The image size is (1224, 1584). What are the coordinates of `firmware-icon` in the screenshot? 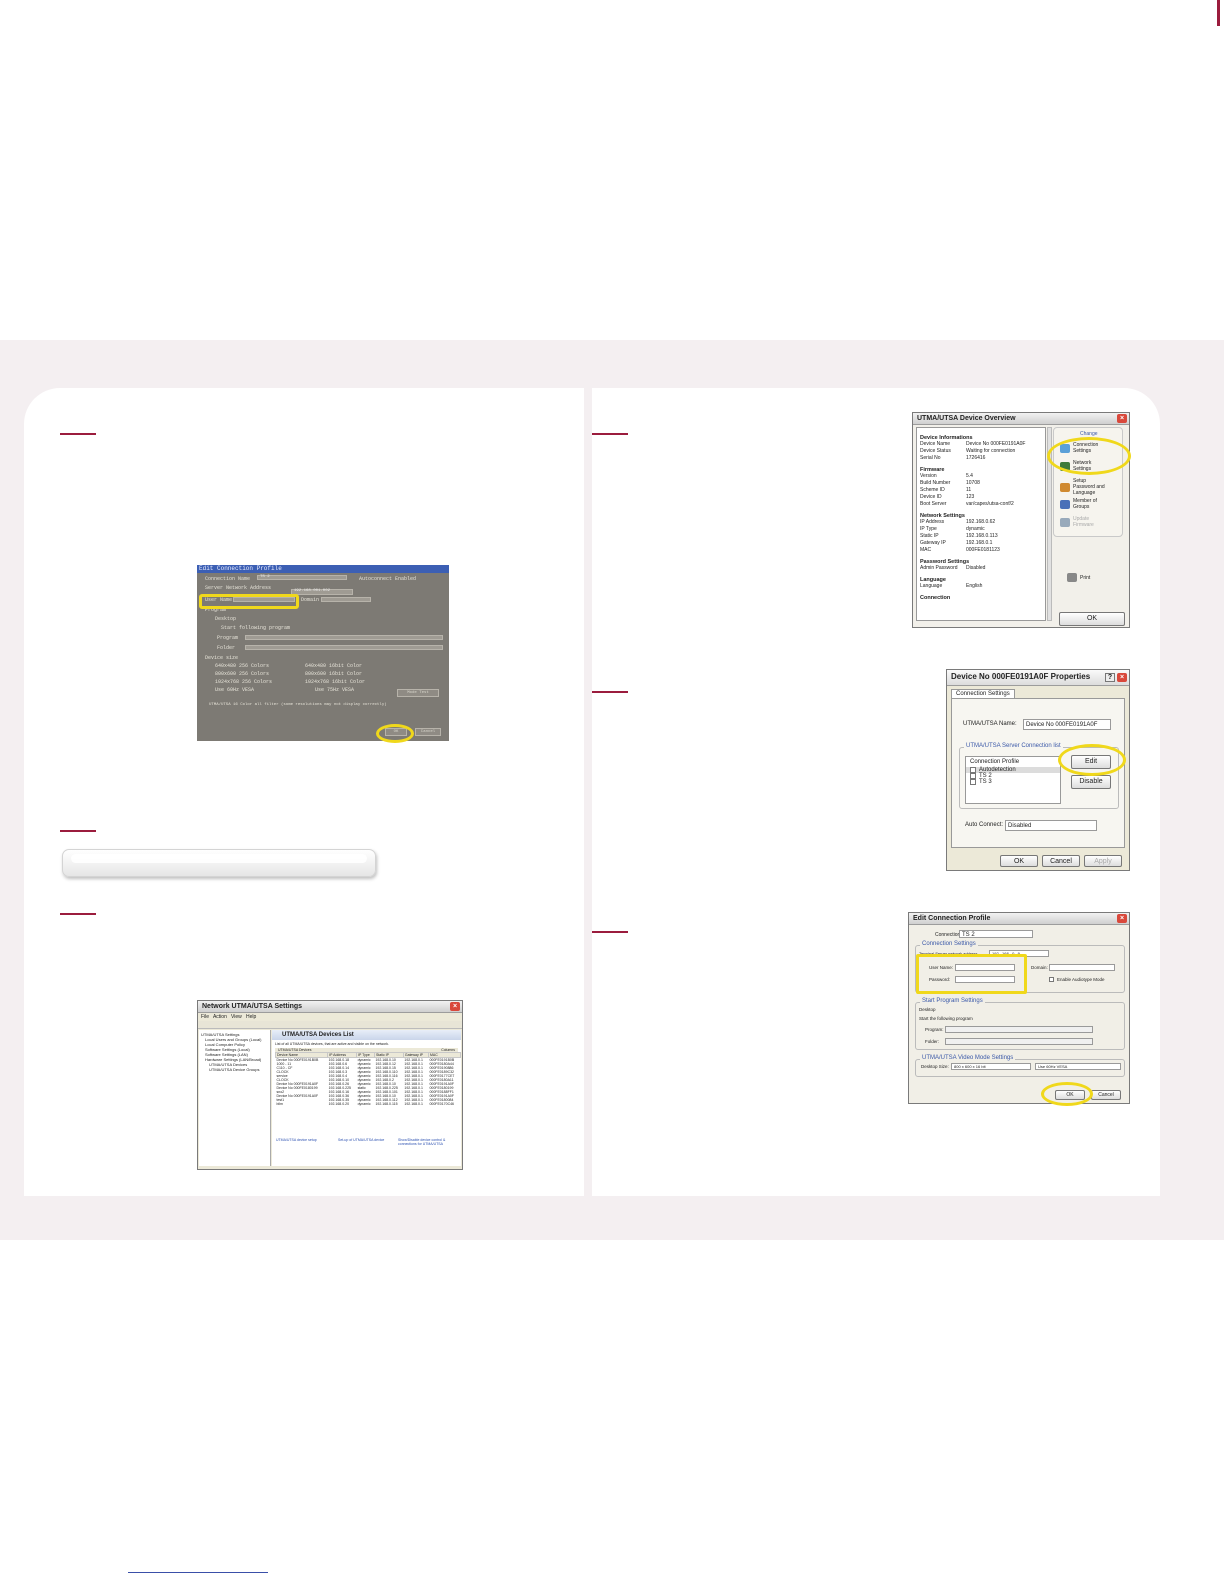 It's located at (1065, 522).